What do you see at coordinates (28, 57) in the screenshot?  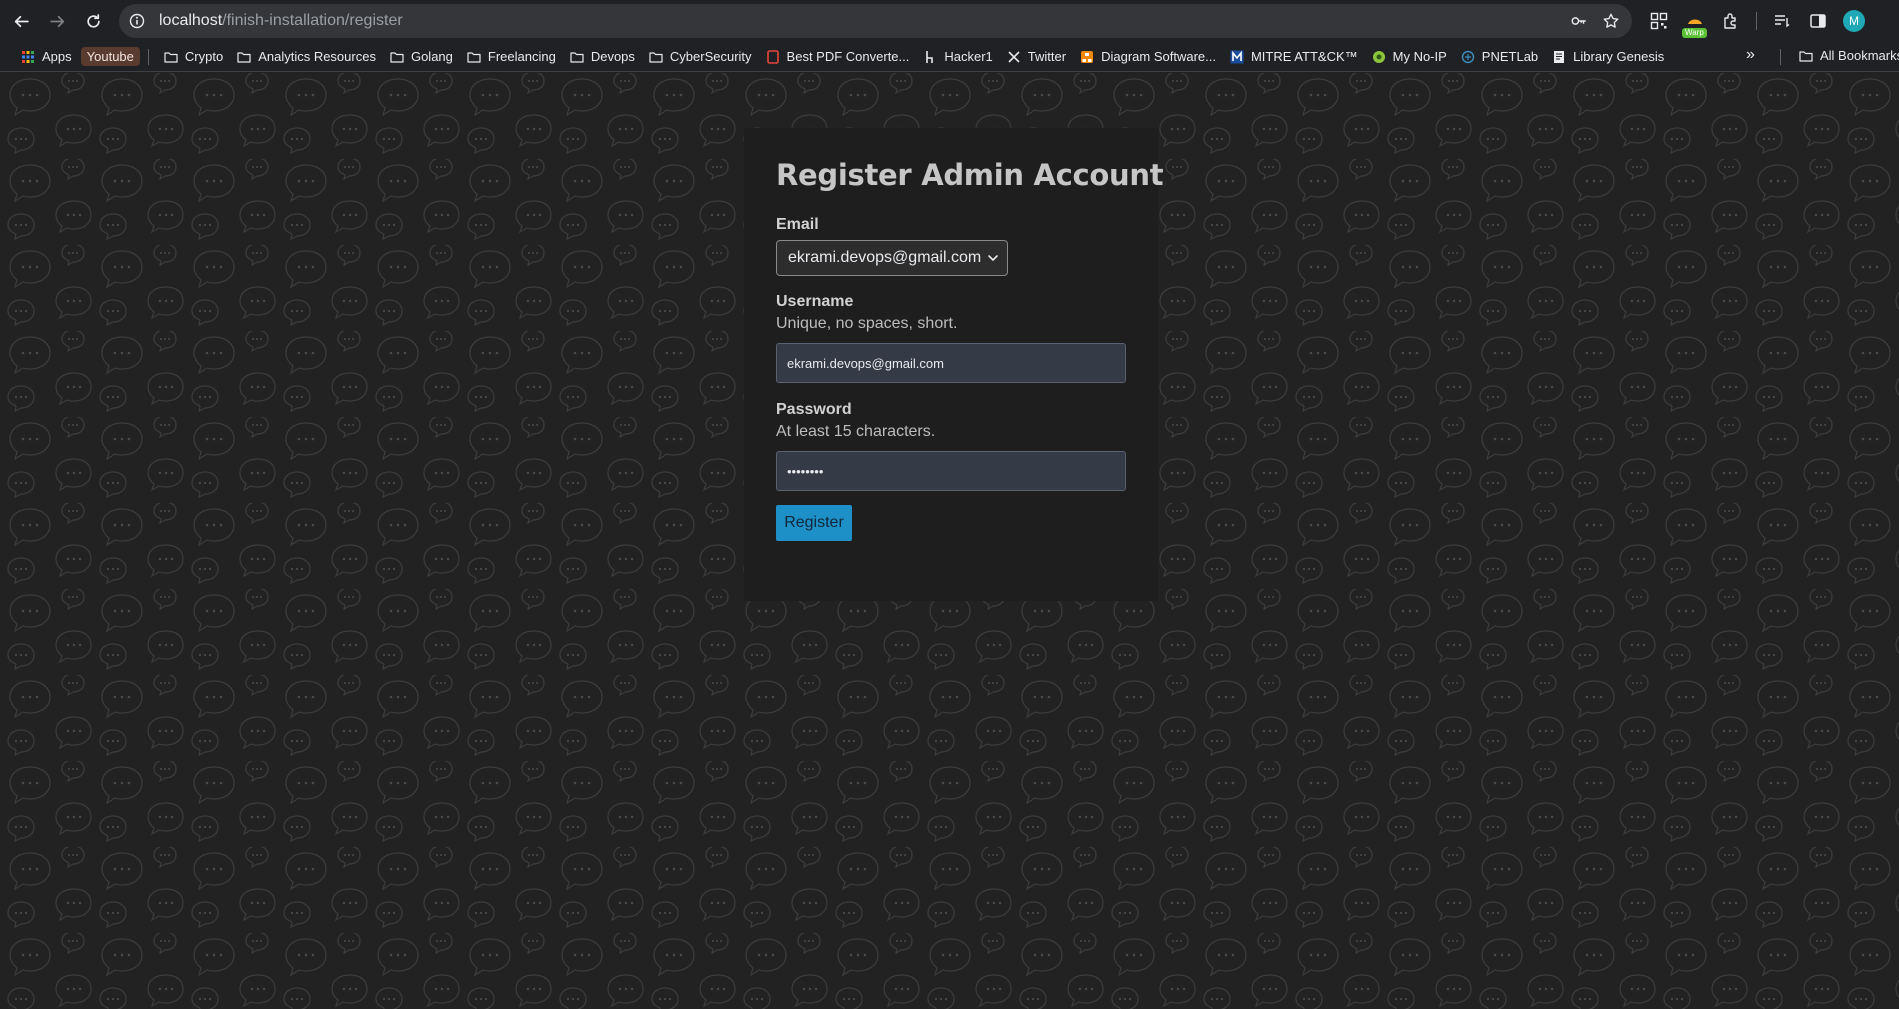 I see `apps-grid-icon` at bounding box center [28, 57].